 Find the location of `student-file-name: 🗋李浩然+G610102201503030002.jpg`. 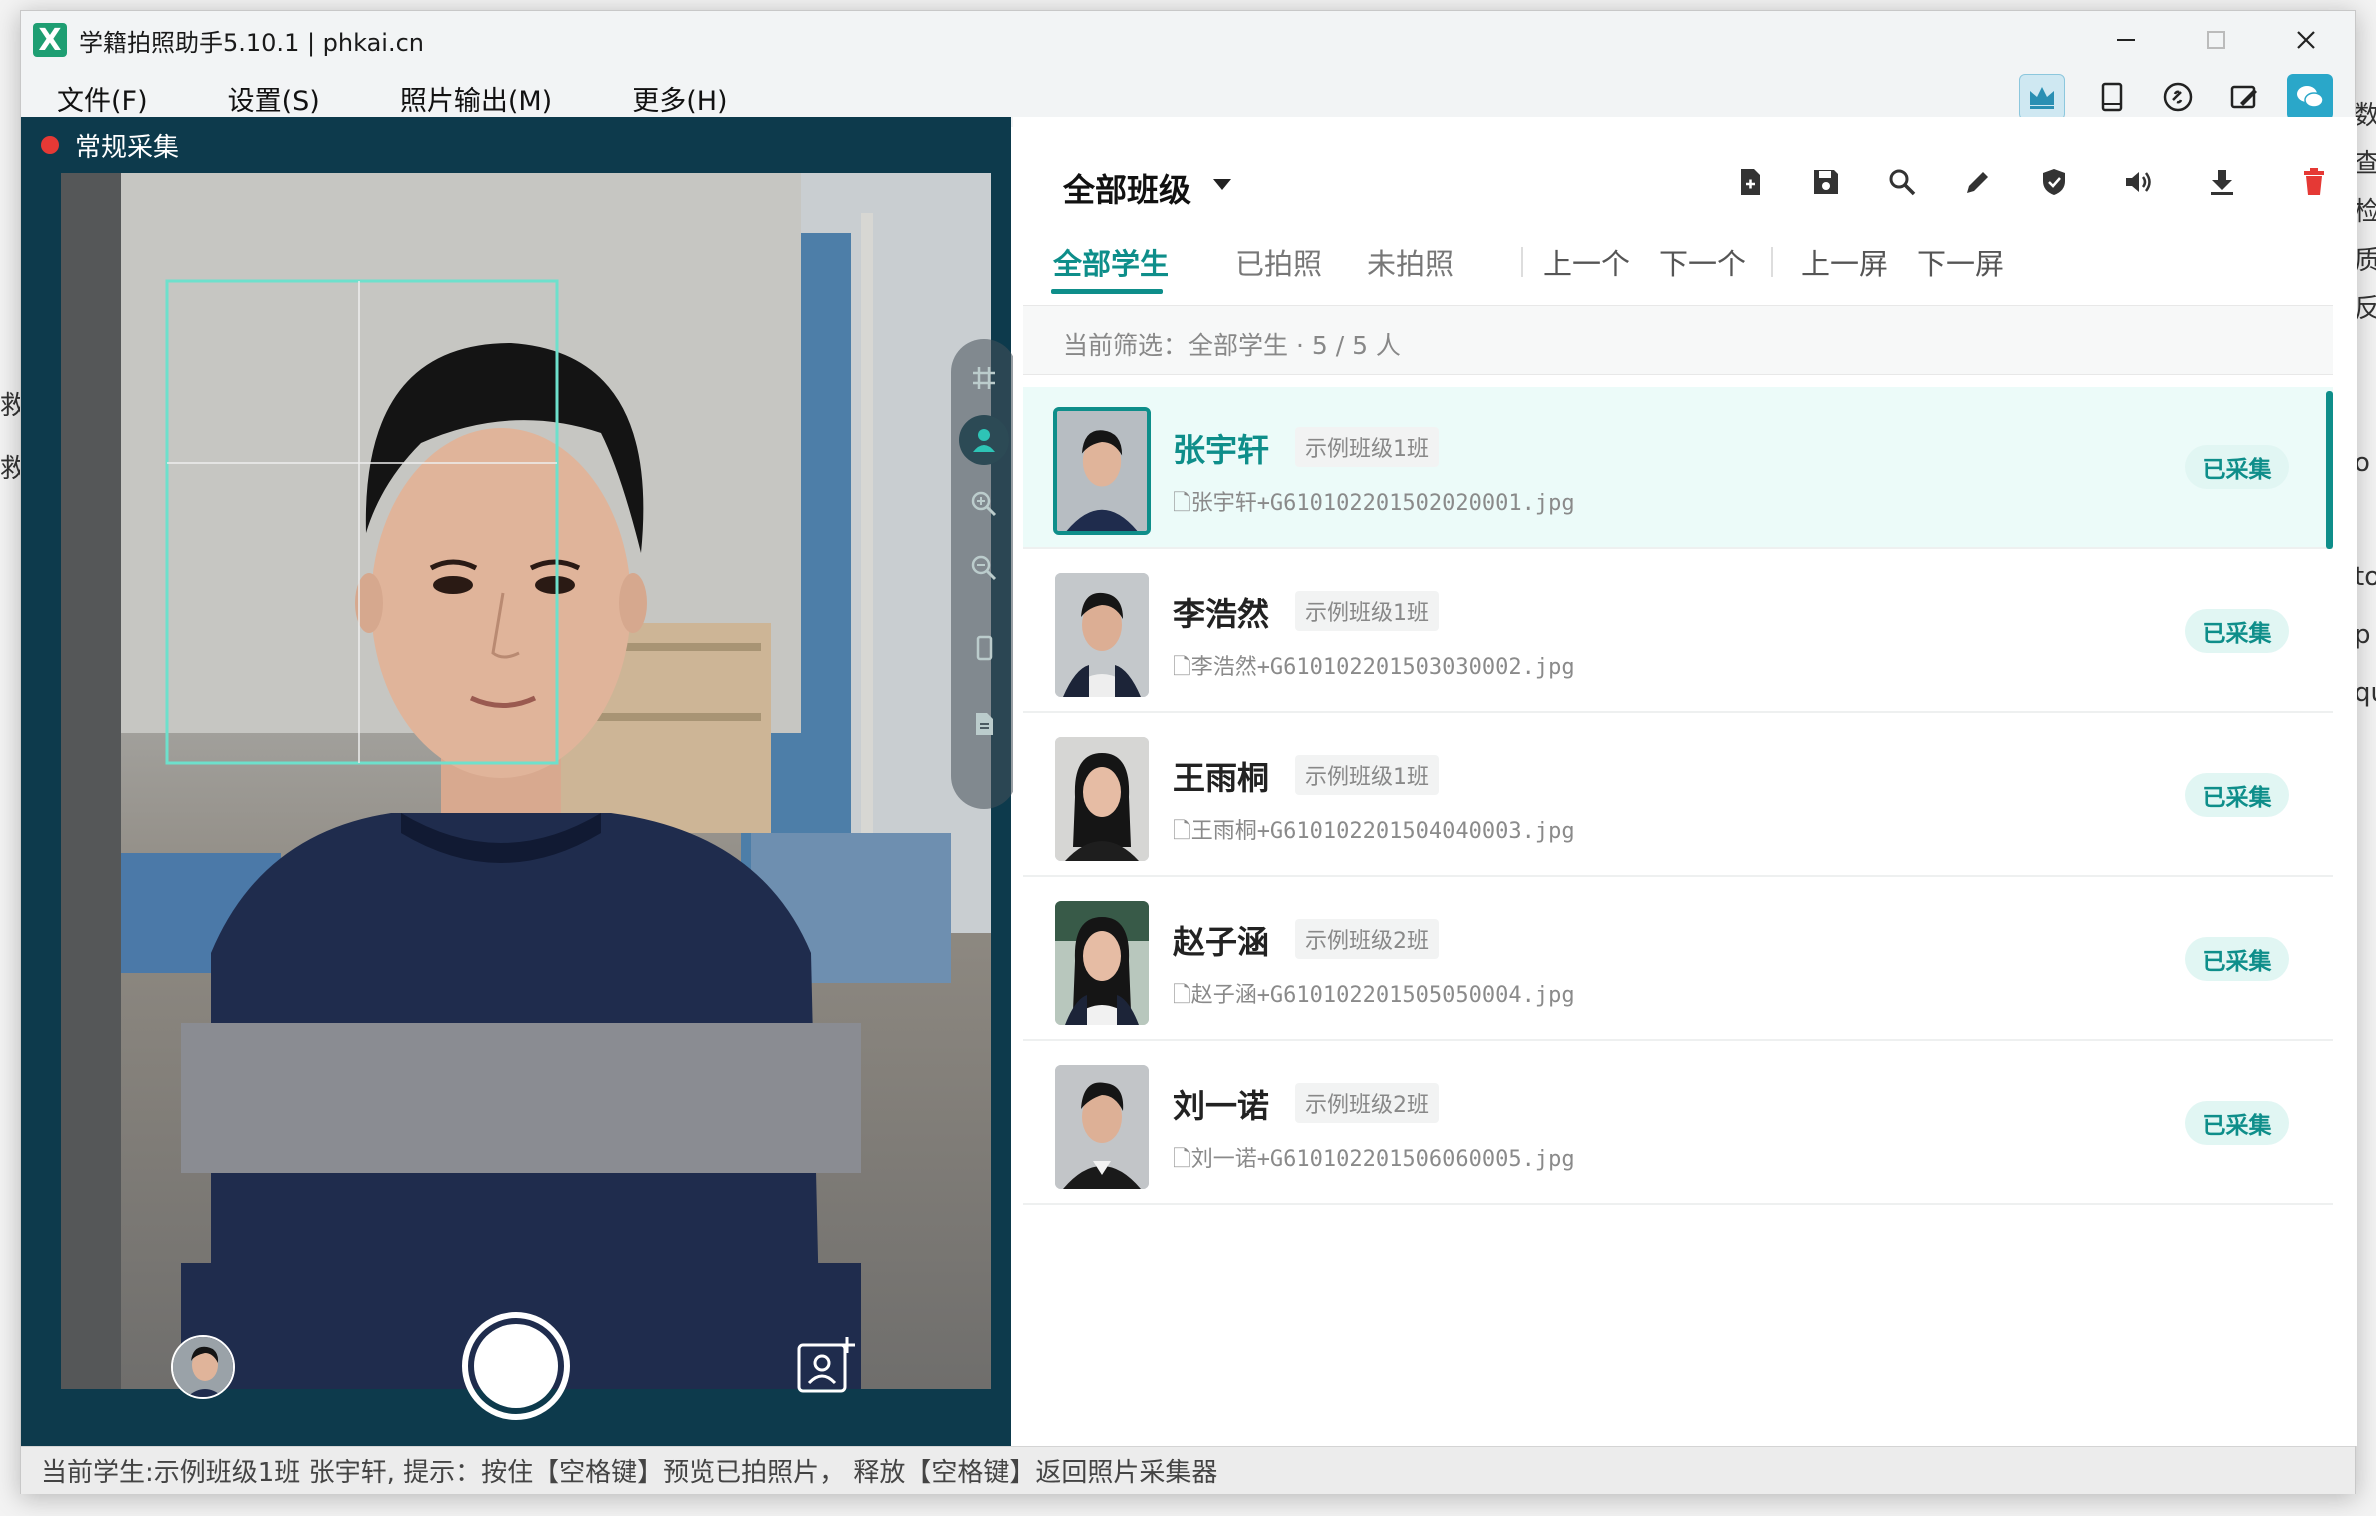

student-file-name: 🗋李浩然+G610102201503030002.jpg is located at coordinates (1374, 667).